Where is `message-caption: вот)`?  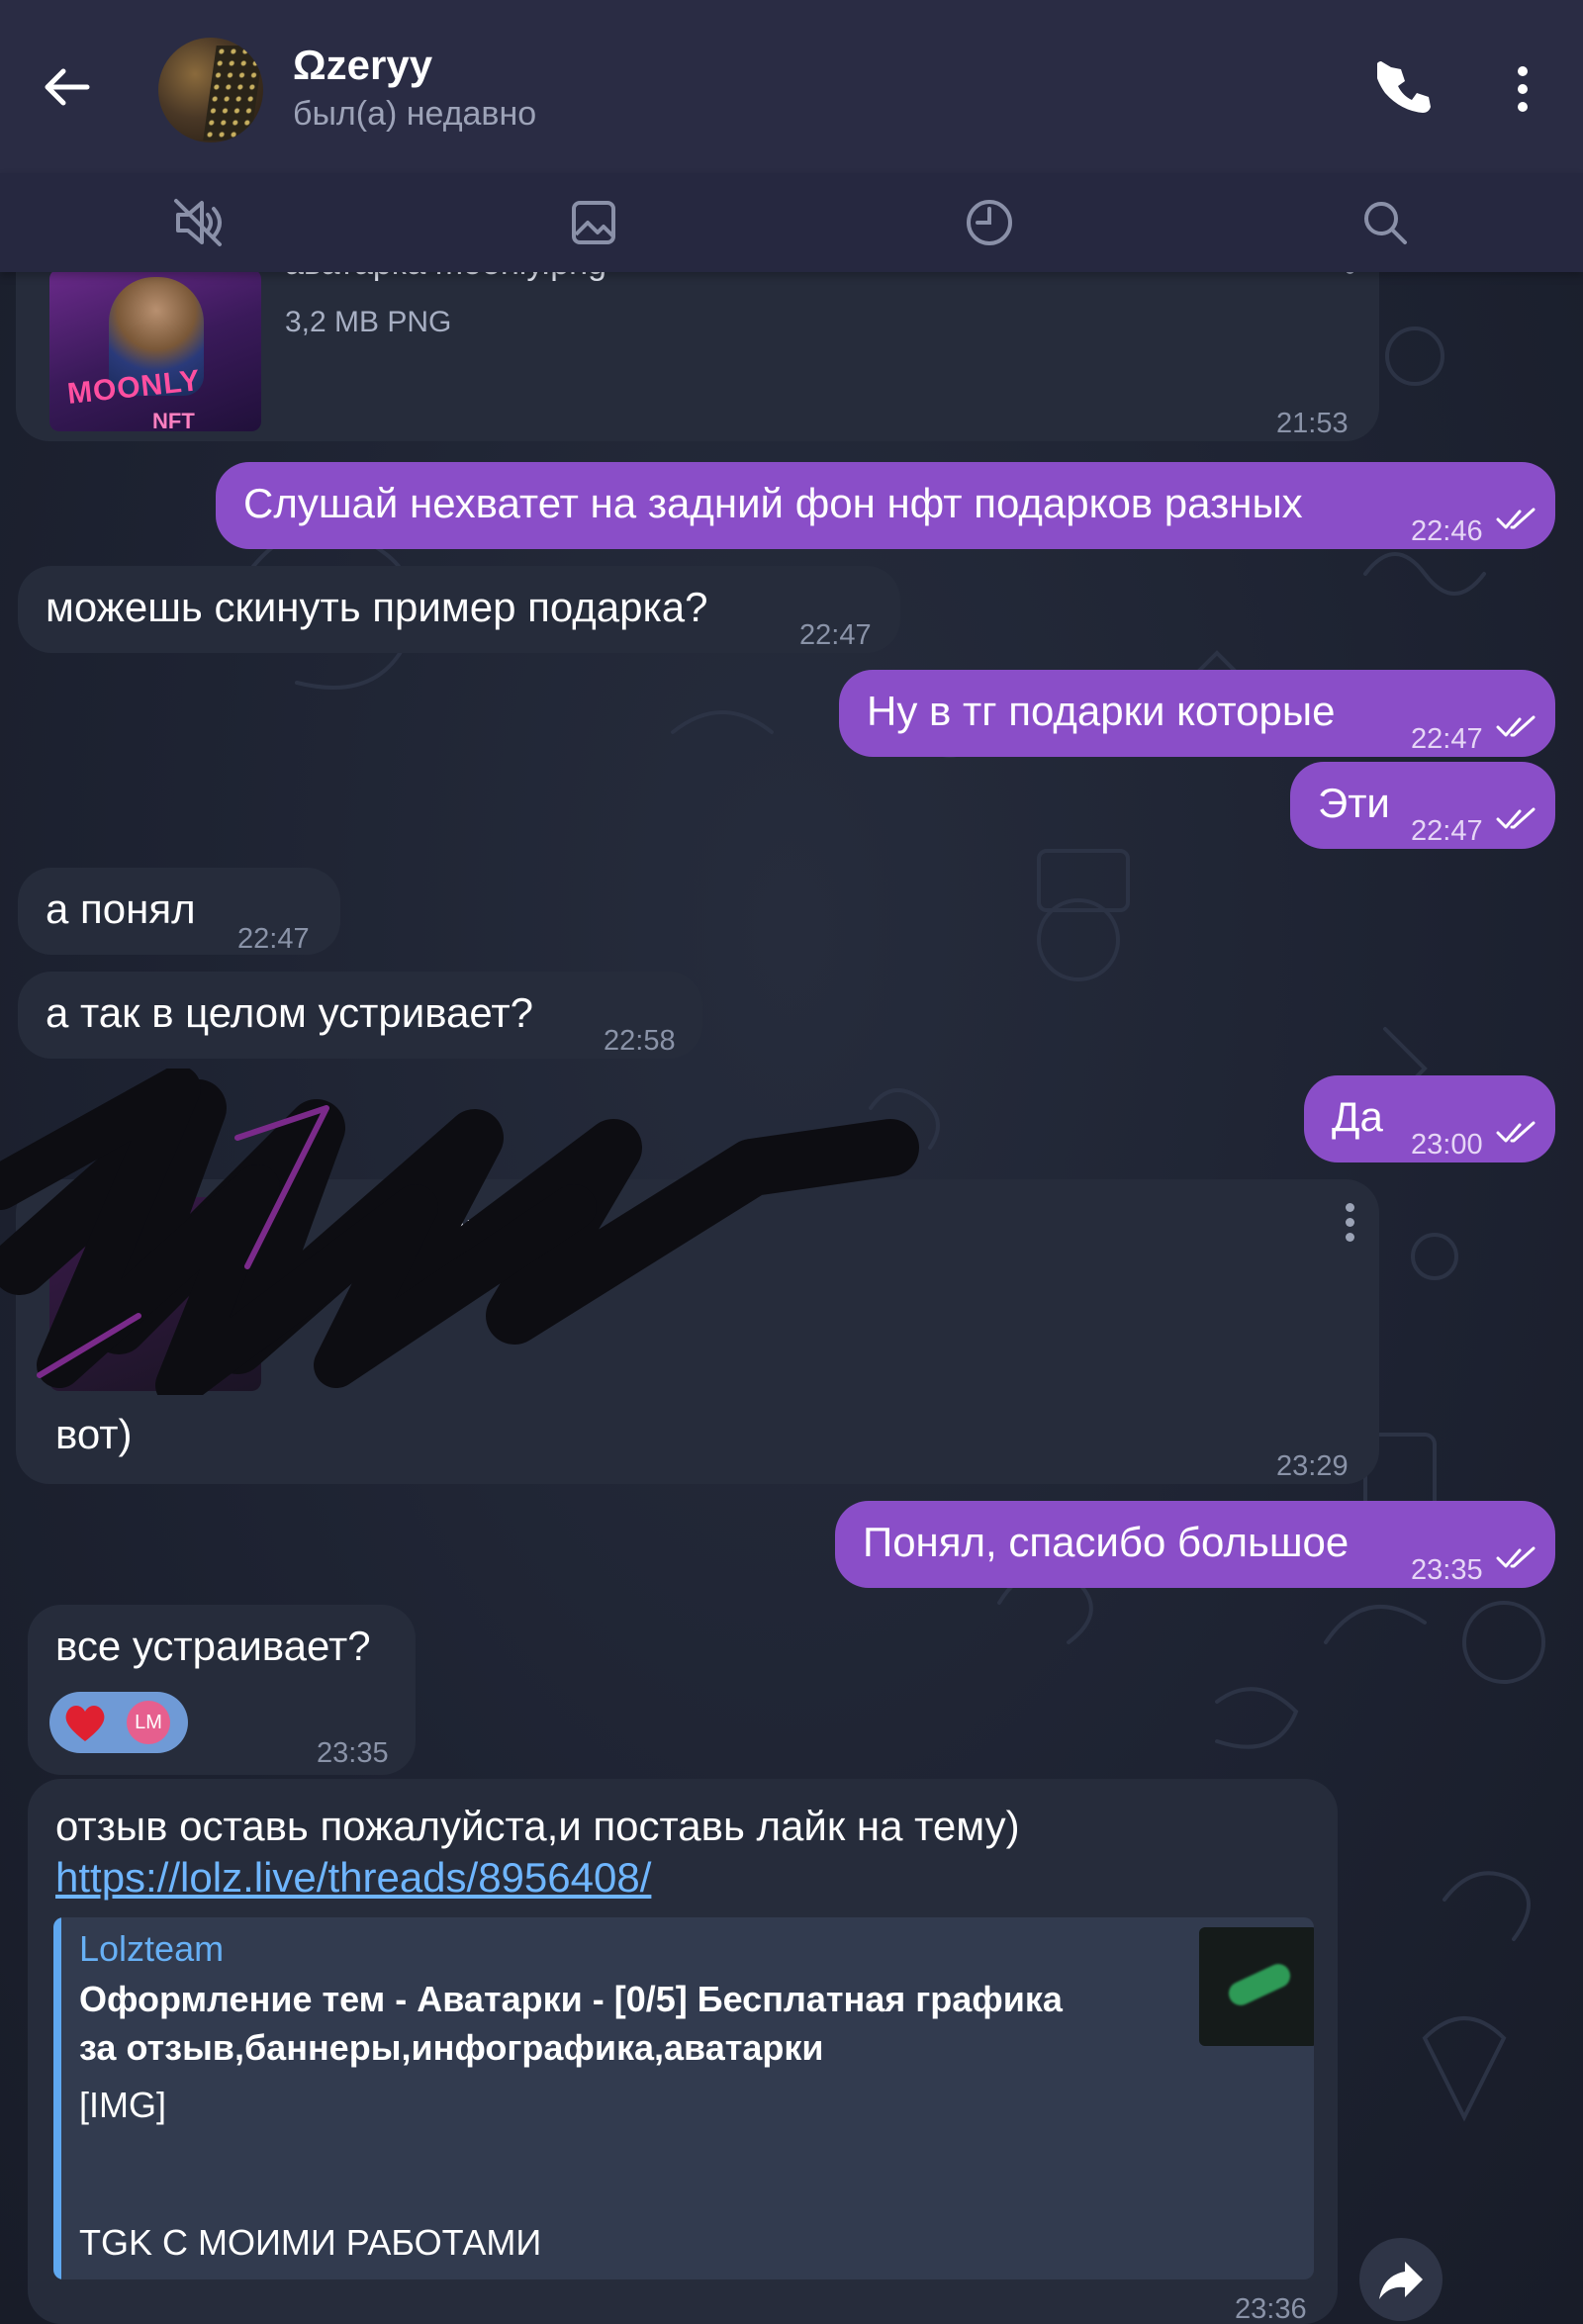 message-caption: вот) is located at coordinates (94, 1434).